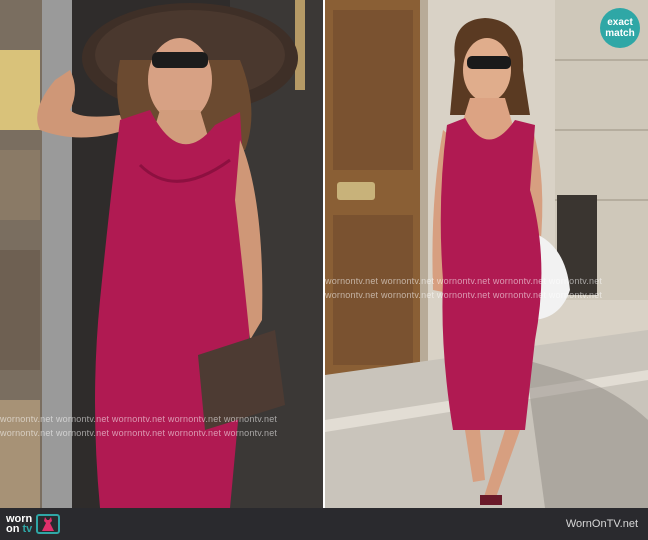 The width and height of the screenshot is (648, 540). I want to click on badge-line1: exact, so click(620, 22).